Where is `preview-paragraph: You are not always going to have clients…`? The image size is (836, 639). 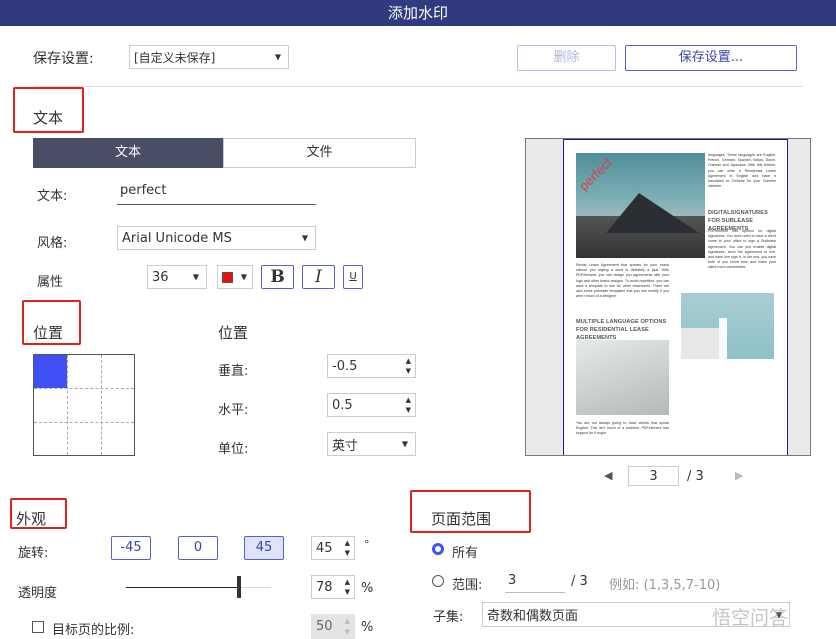
preview-paragraph: You are not always going to have clients… is located at coordinates (622, 428).